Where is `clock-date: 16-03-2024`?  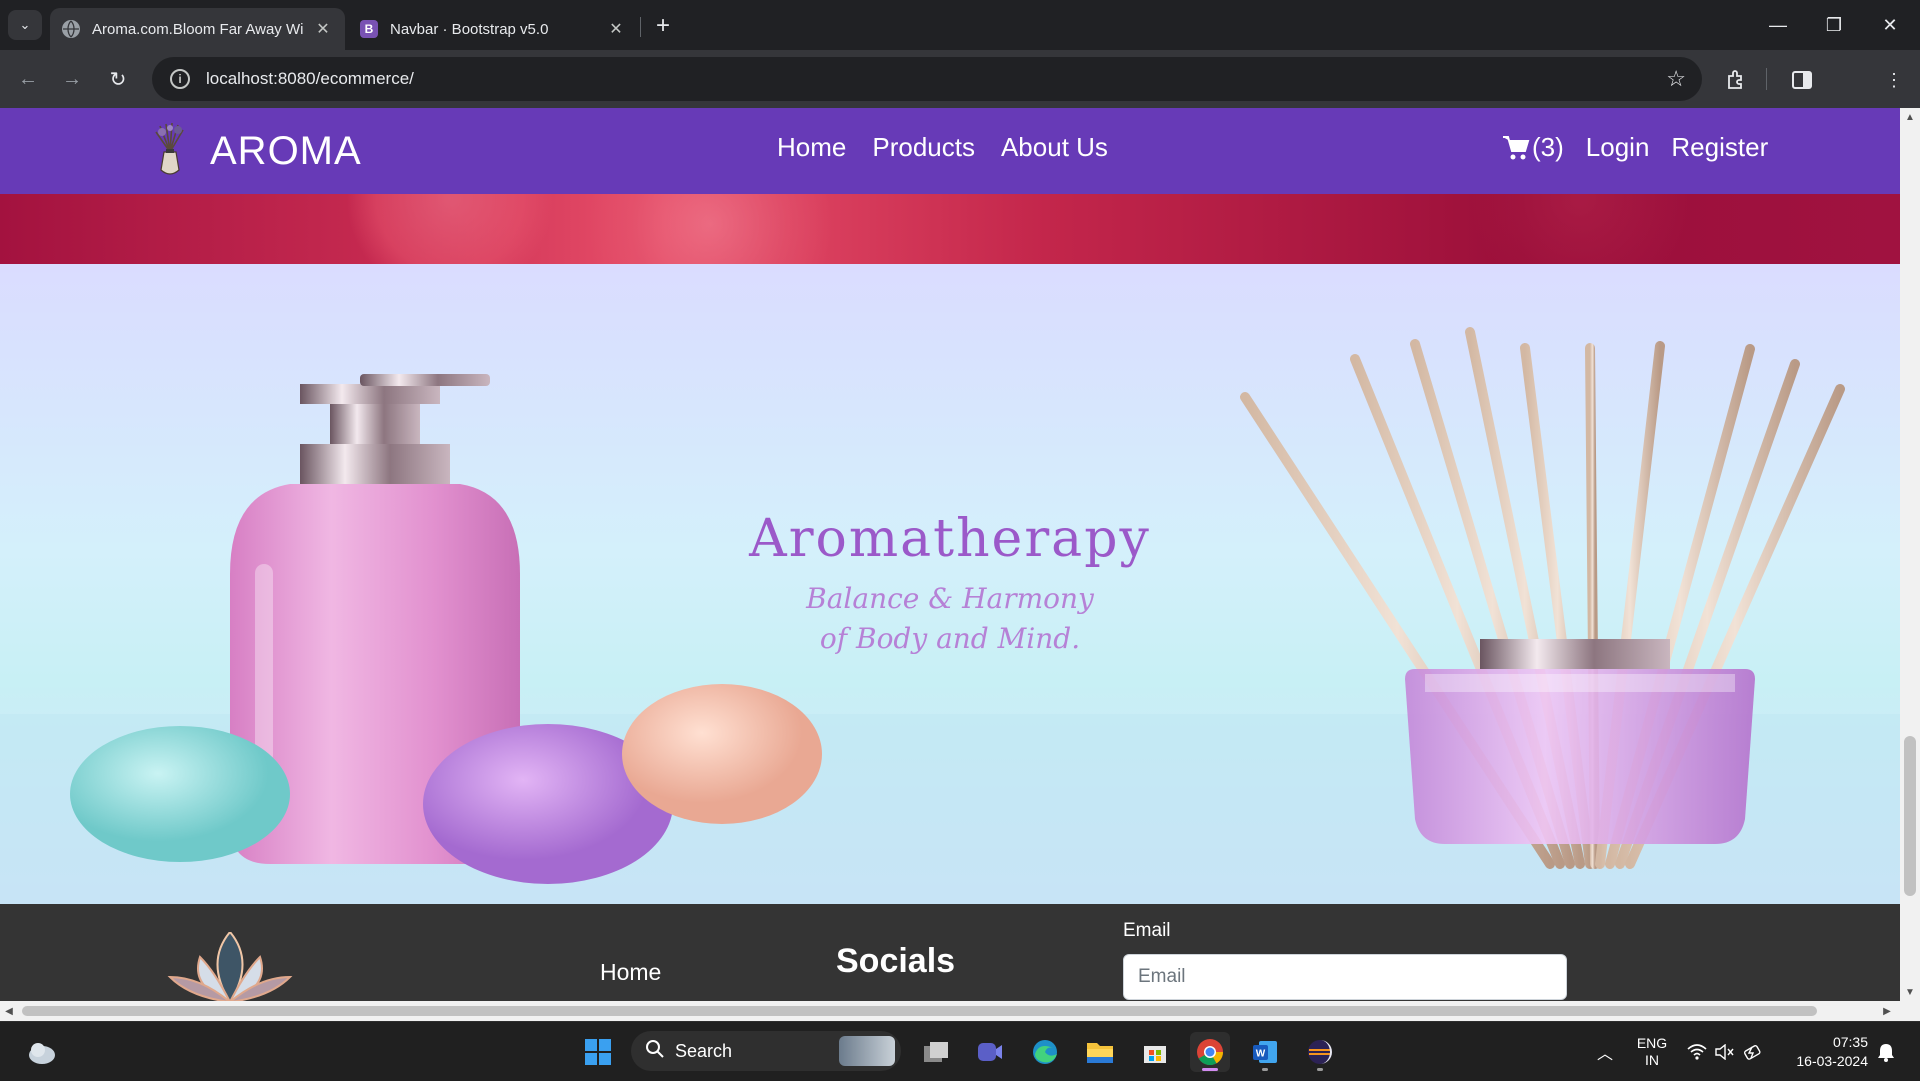
clock-date: 16-03-2024 is located at coordinates (1832, 1060).